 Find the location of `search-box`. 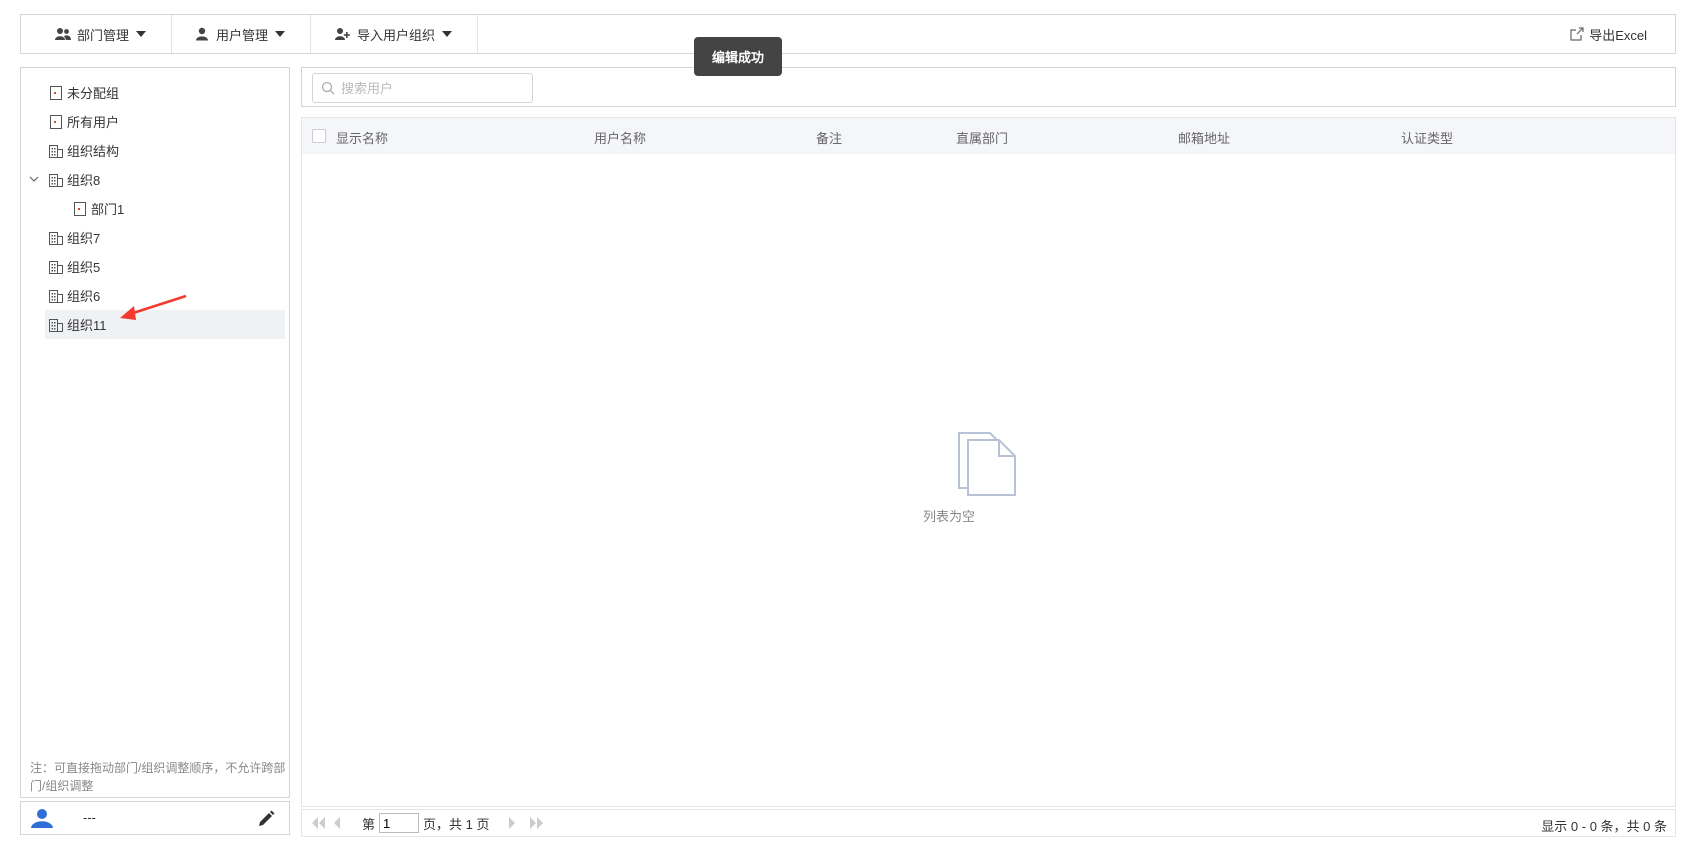

search-box is located at coordinates (422, 88).